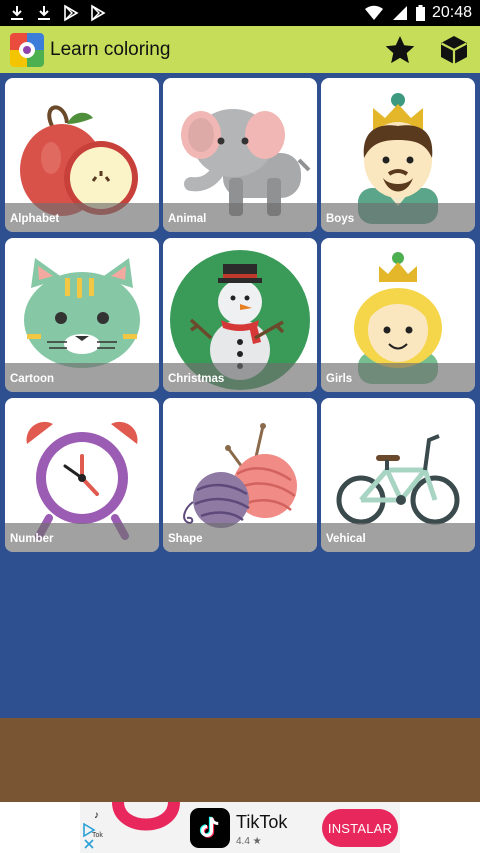 This screenshot has height=853, width=480. I want to click on app-bar: Learn coloring, so click(240, 49).